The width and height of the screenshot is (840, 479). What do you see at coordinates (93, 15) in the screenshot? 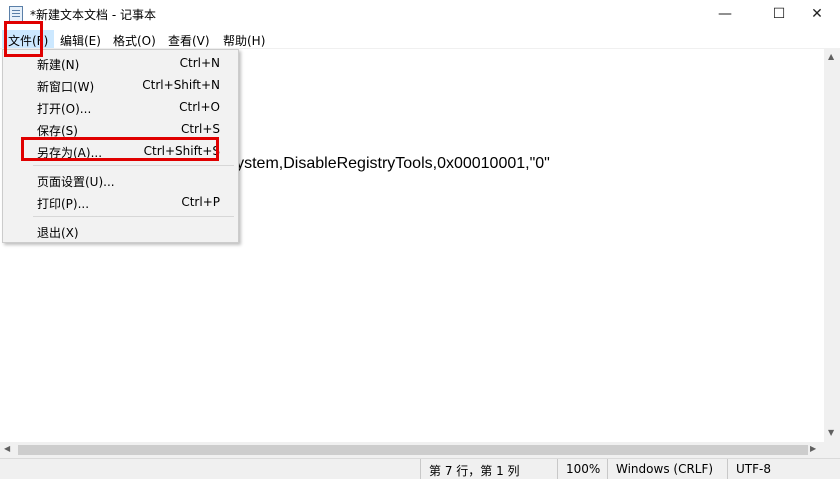
I see `window-title: *新建文本文档 - 记事本` at bounding box center [93, 15].